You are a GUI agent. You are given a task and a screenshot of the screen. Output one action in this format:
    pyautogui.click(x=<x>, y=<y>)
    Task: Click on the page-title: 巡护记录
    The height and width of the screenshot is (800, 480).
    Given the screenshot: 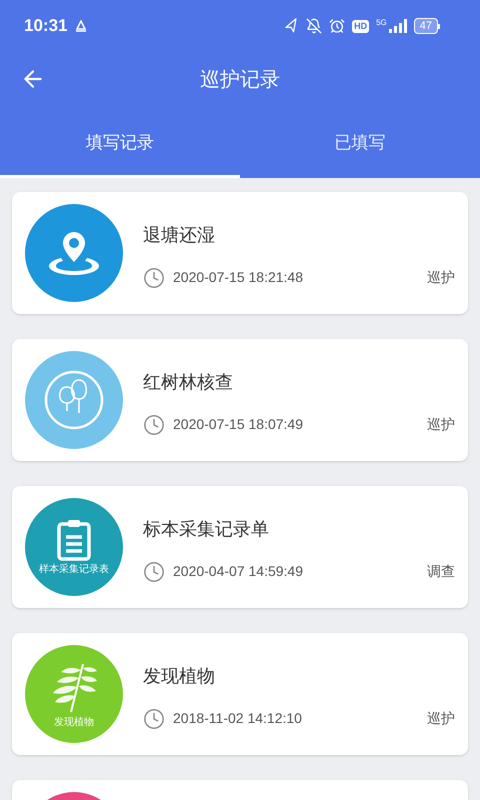 What is the action you would take?
    pyautogui.click(x=240, y=80)
    